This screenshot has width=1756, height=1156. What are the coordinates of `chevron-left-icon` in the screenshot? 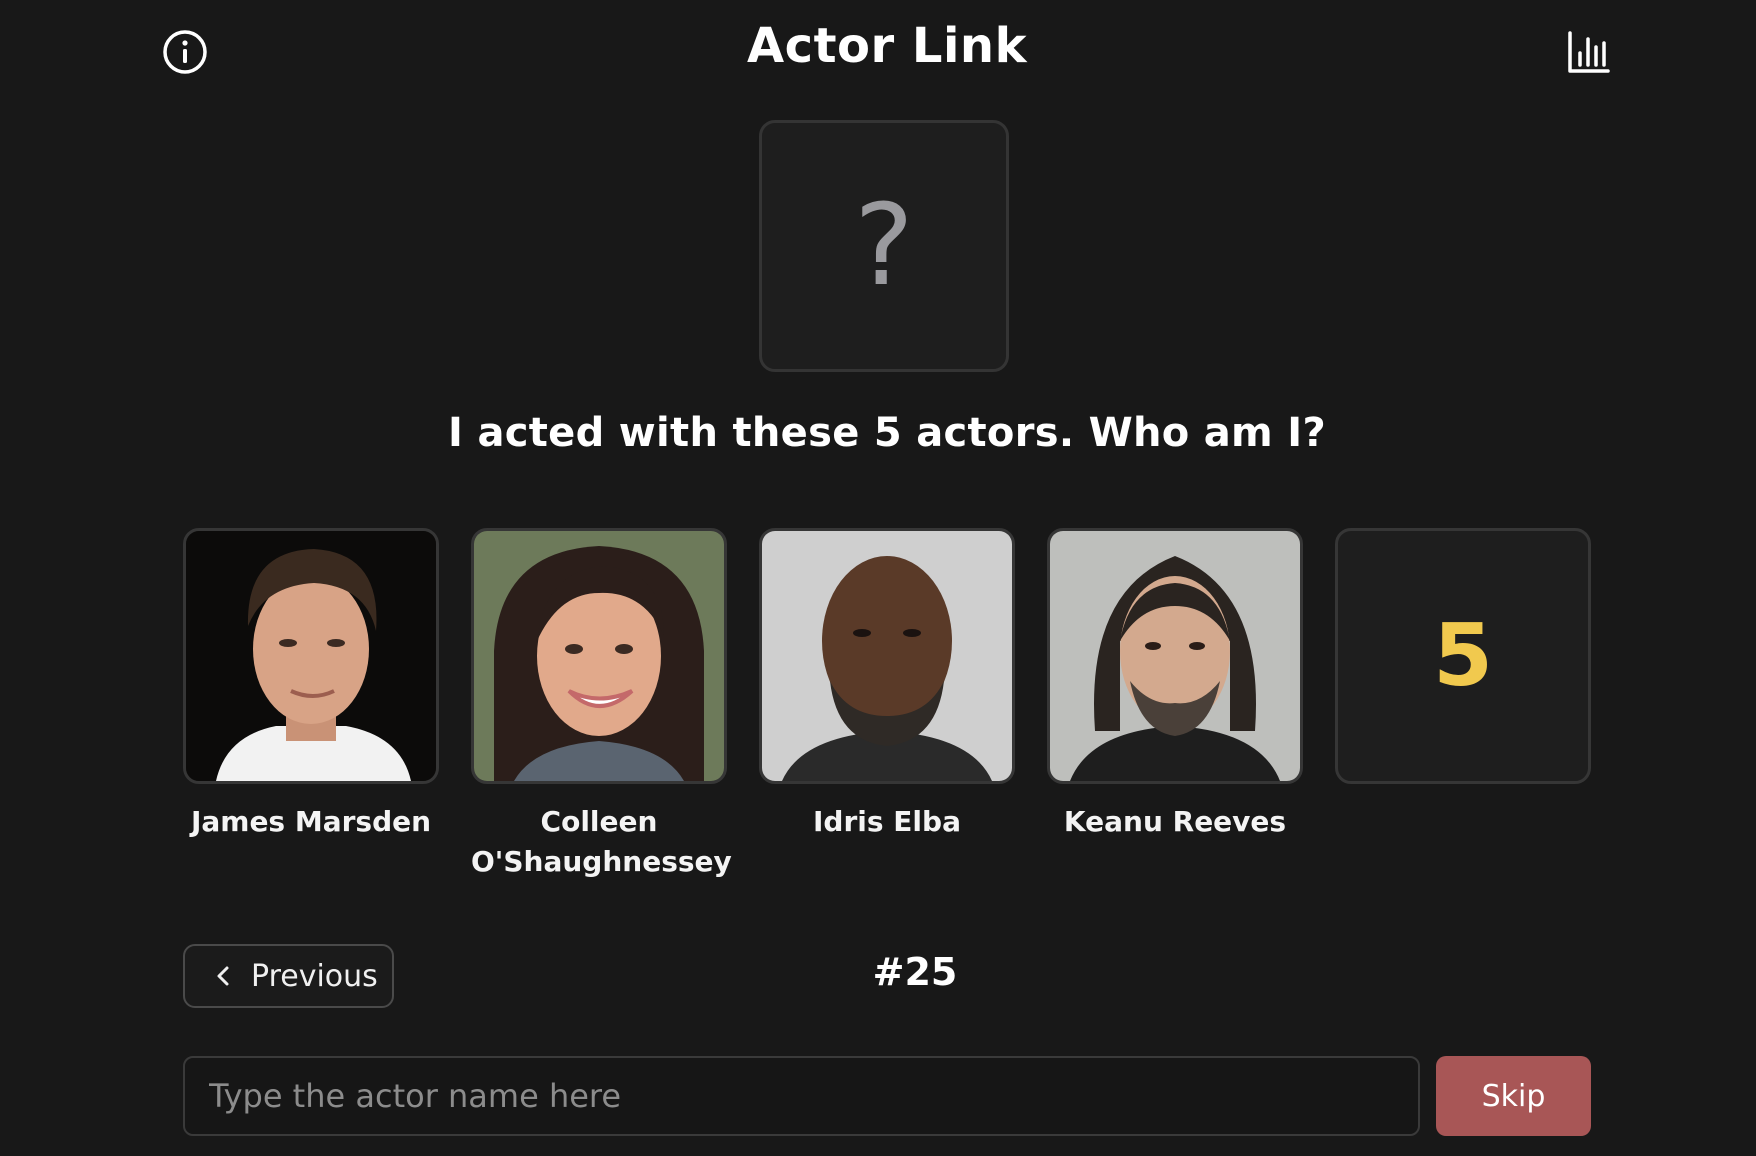 It's located at (223, 976).